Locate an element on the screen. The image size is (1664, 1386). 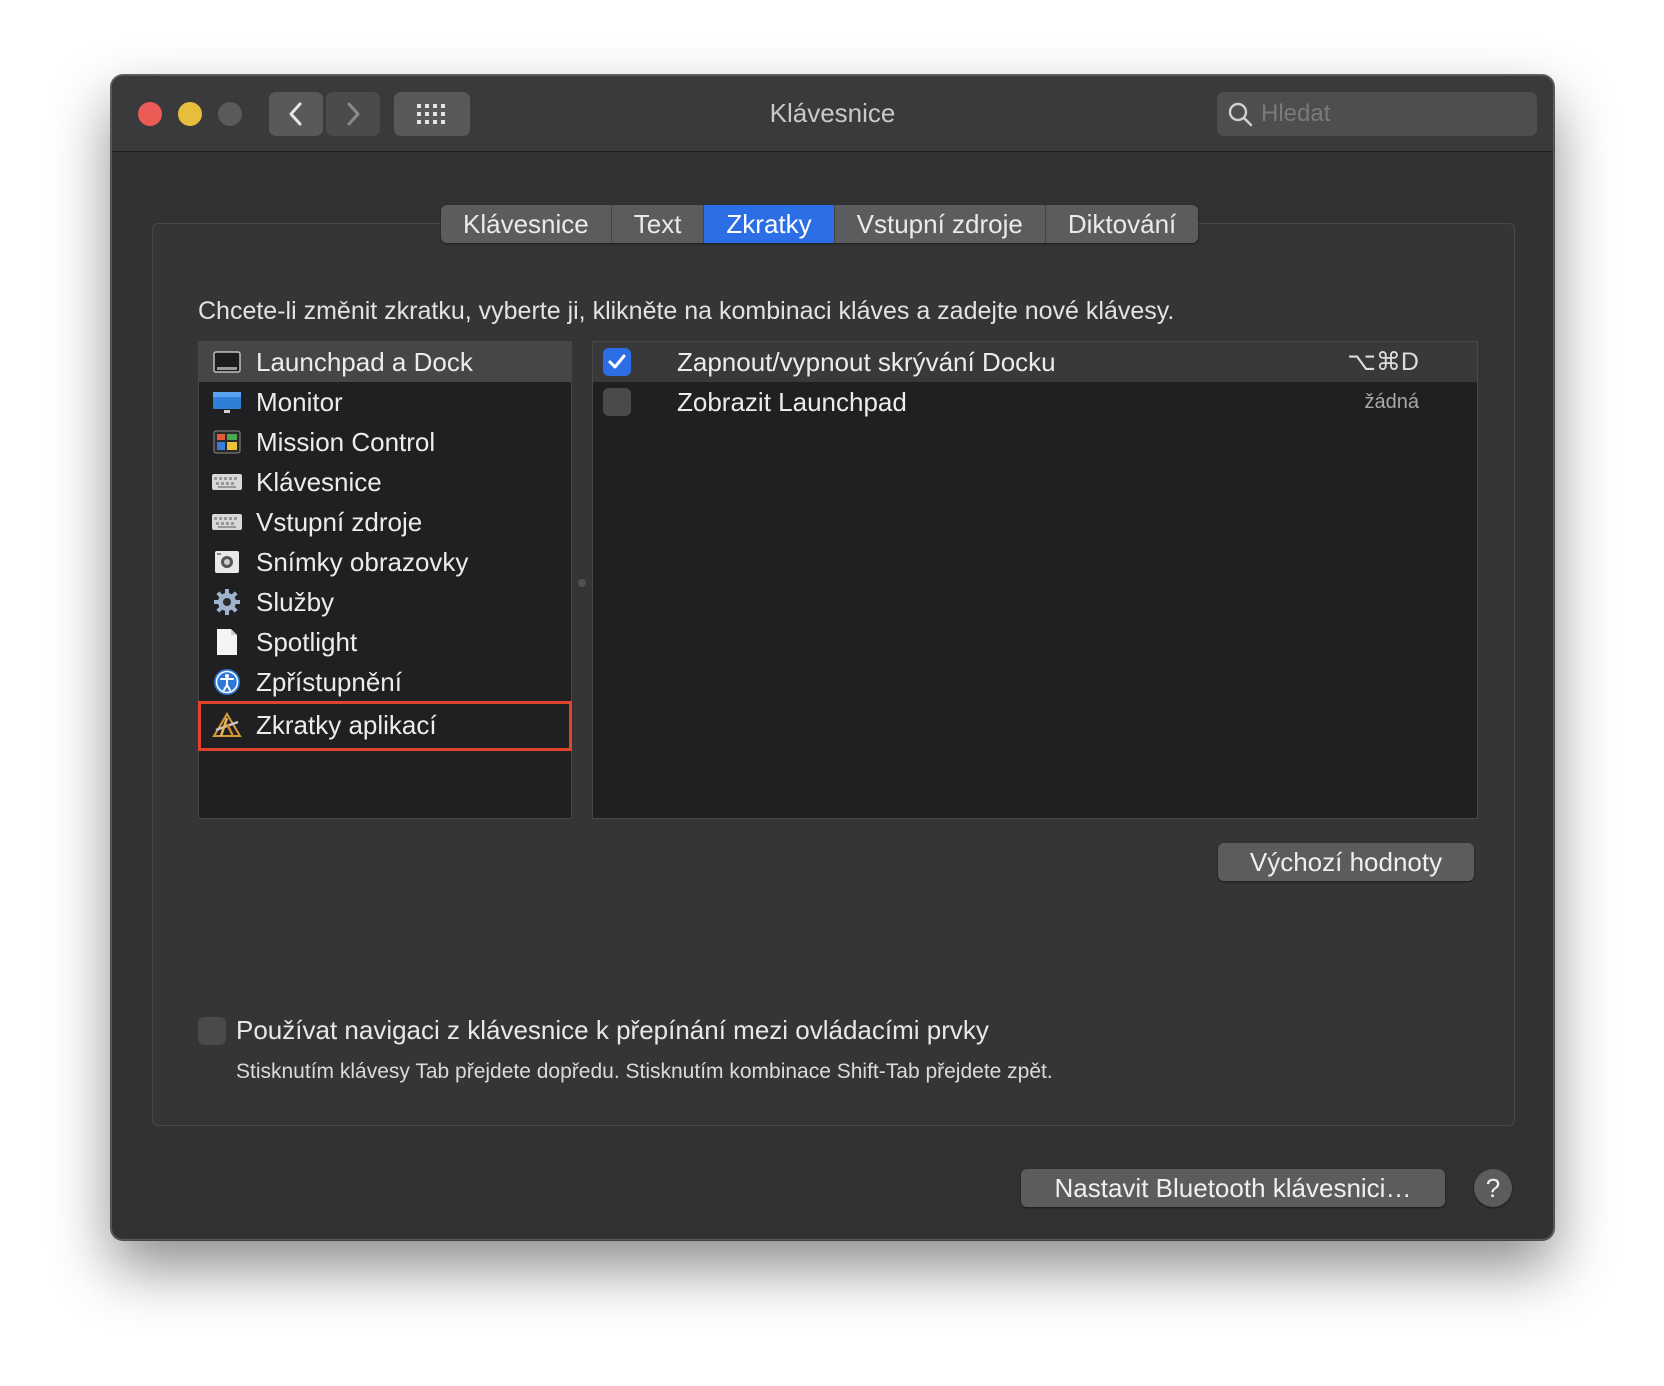
search-field is located at coordinates (1377, 114).